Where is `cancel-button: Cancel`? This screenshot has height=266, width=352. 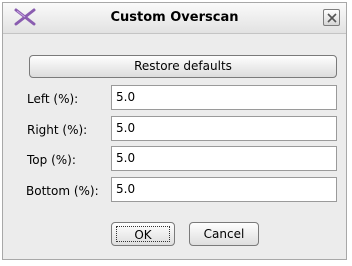
cancel-button: Cancel is located at coordinates (224, 234).